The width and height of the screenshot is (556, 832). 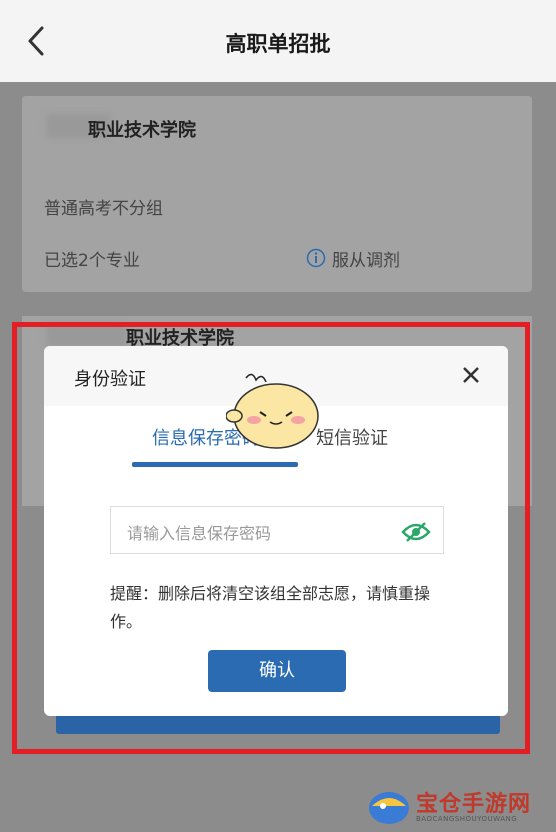 I want to click on school-name: 职业技术学院, so click(x=142, y=130).